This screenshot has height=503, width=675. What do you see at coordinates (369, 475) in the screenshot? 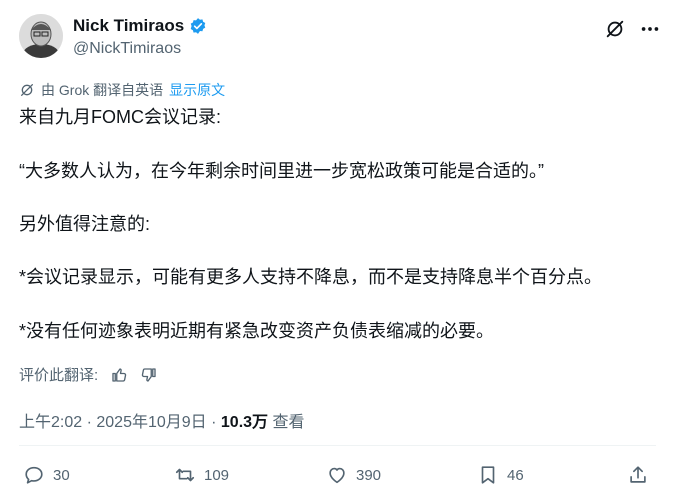
I see `like-count: 390` at bounding box center [369, 475].